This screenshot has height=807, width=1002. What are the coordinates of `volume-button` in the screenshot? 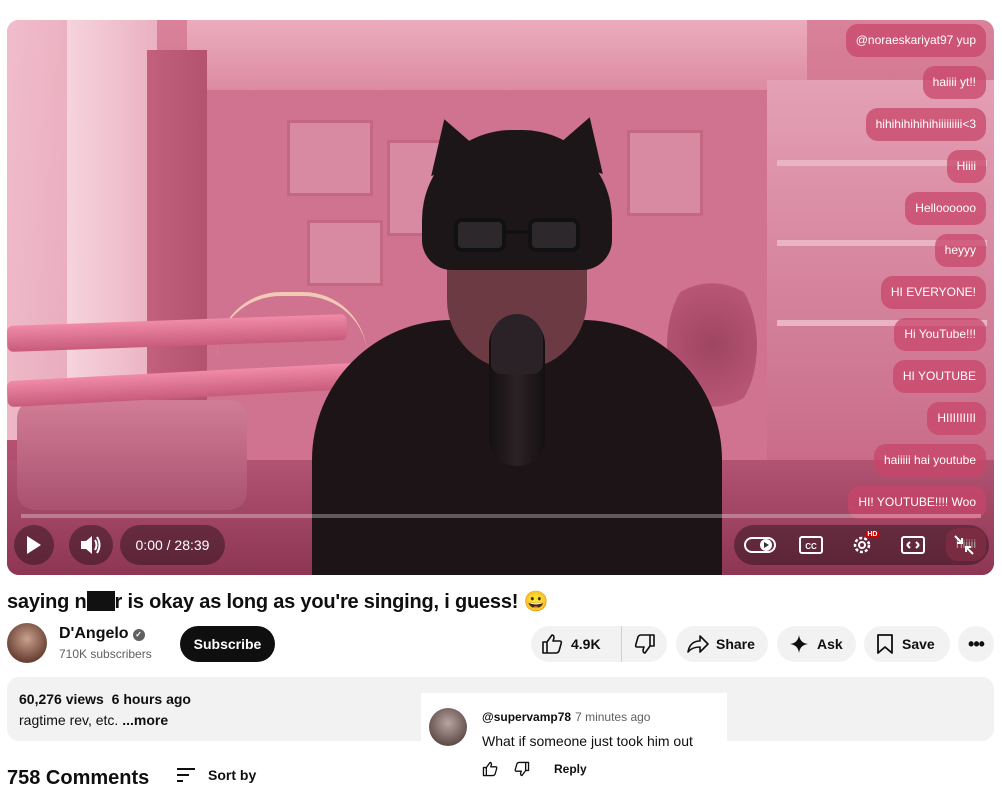 It's located at (91, 545).